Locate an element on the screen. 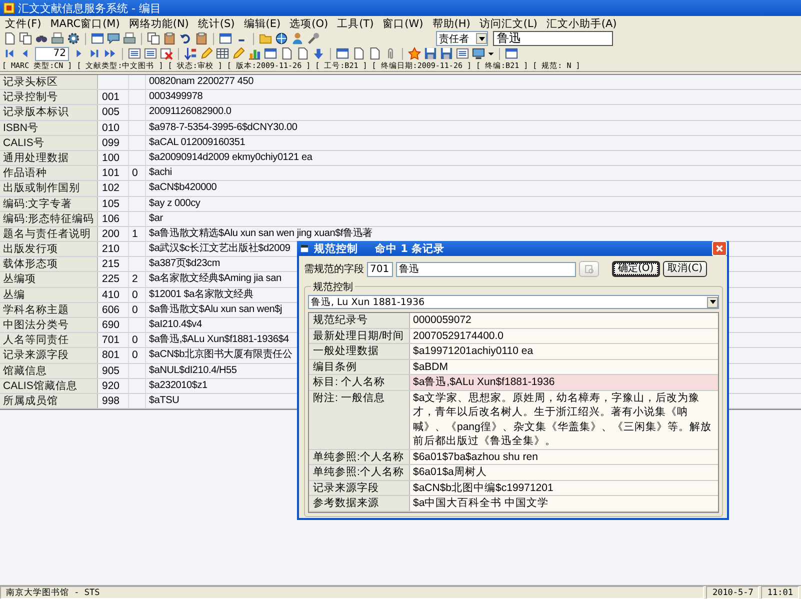 This screenshot has height=599, width=801. field-name-cell: 附注: 一般信息 is located at coordinates (359, 419).